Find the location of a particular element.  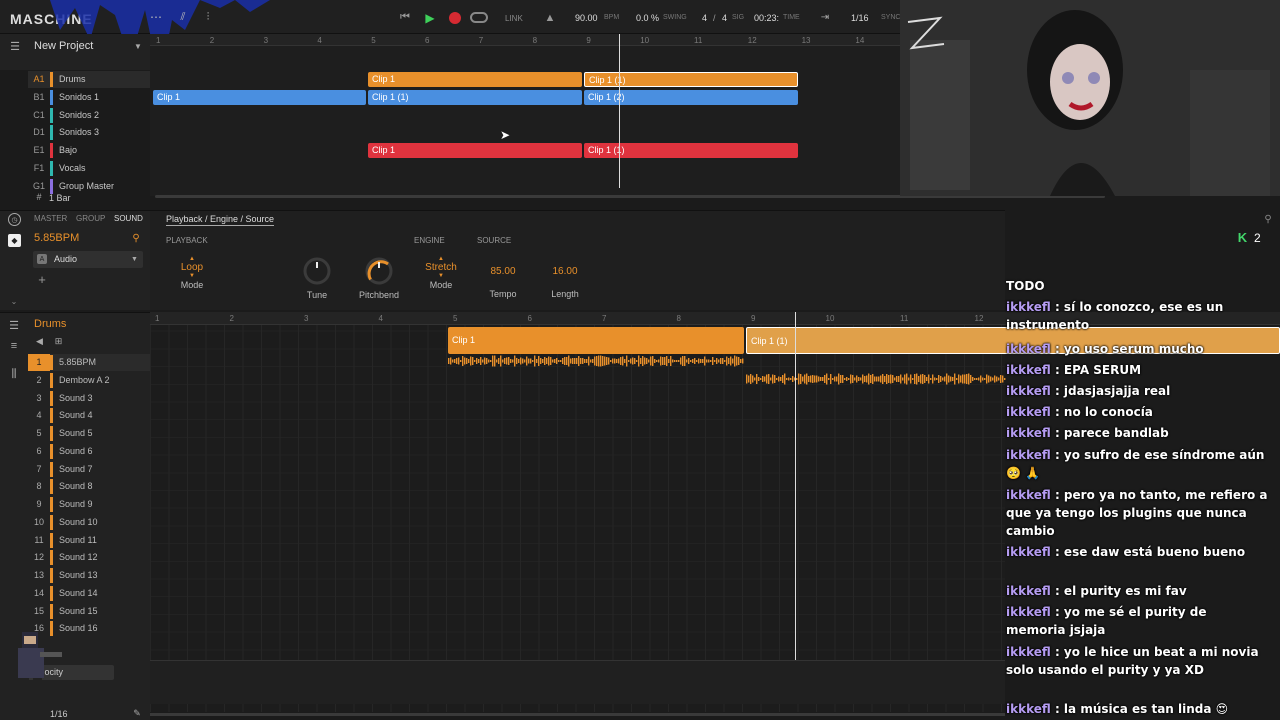

sound-slot: 6 Sound 6 is located at coordinates (89, 451).